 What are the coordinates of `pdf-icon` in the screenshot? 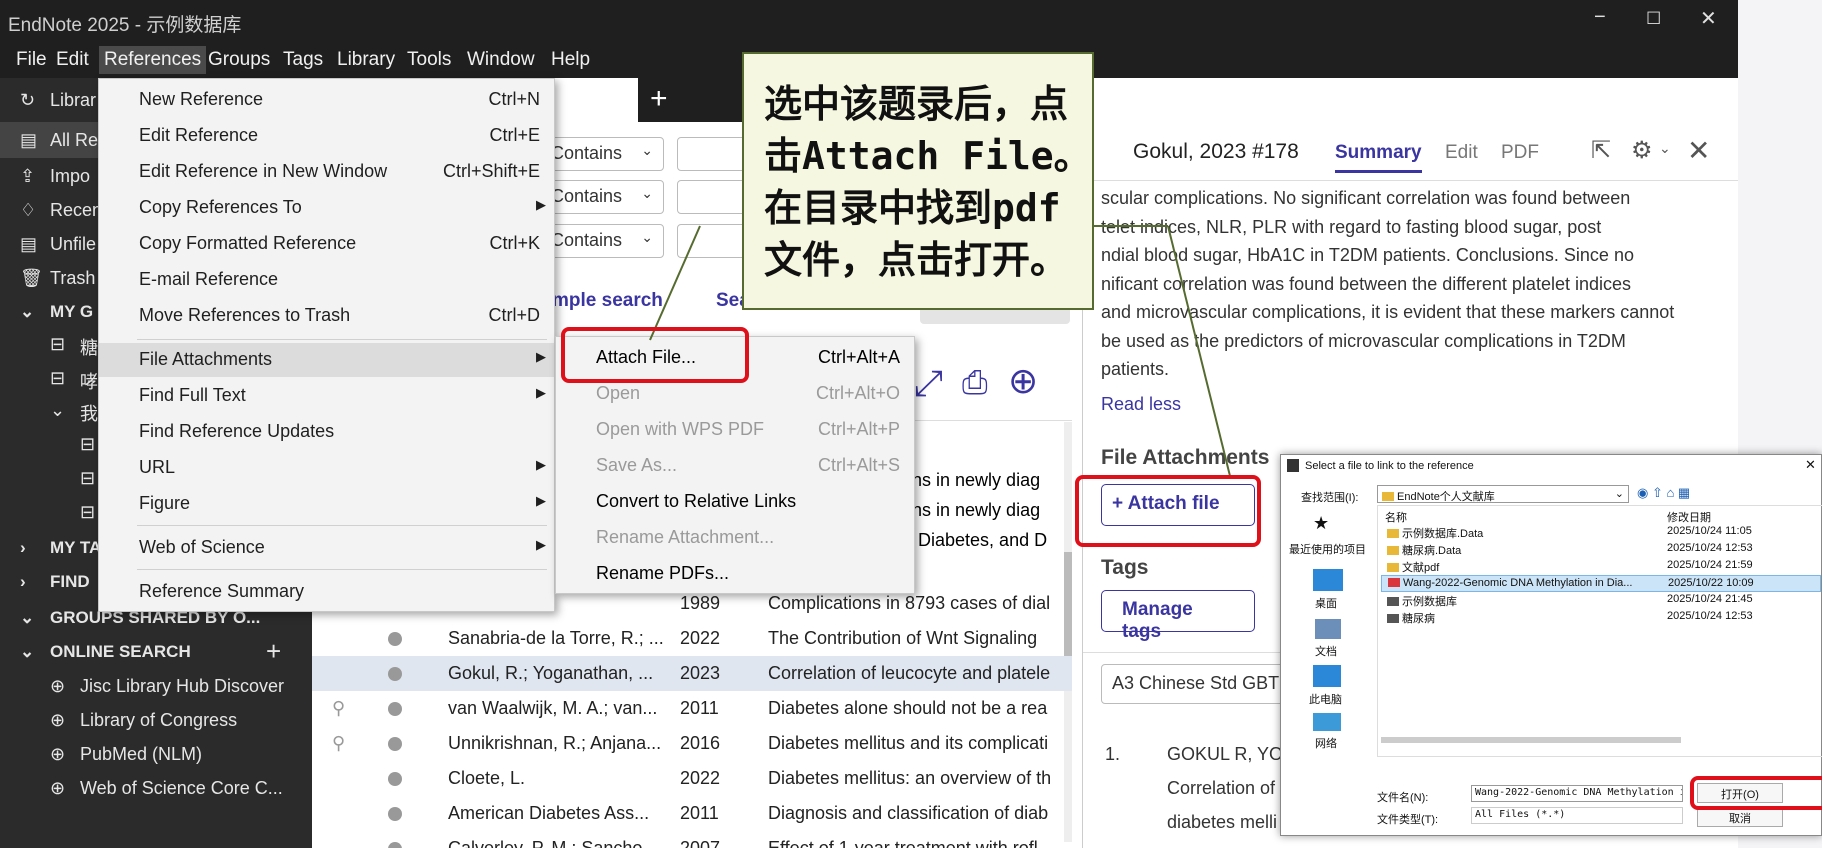 It's located at (1394, 582).